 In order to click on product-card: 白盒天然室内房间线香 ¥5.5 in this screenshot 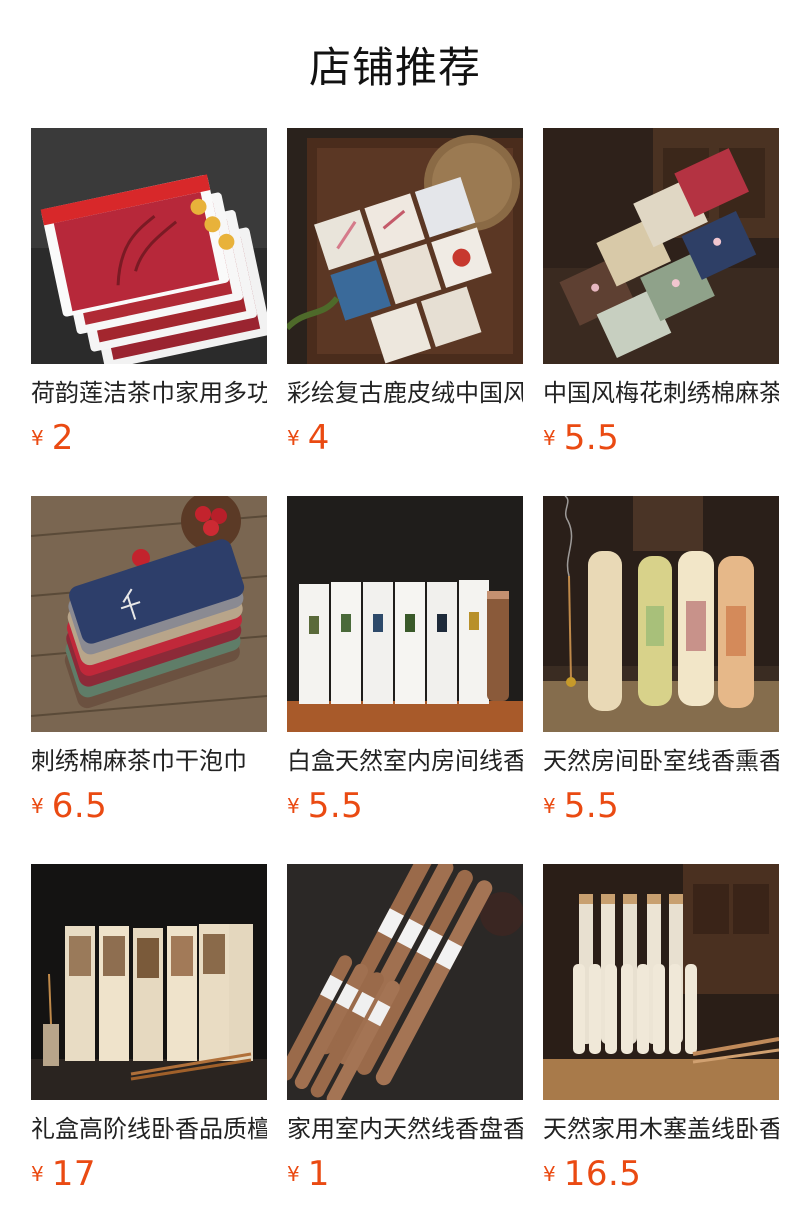, I will do `click(405, 661)`.